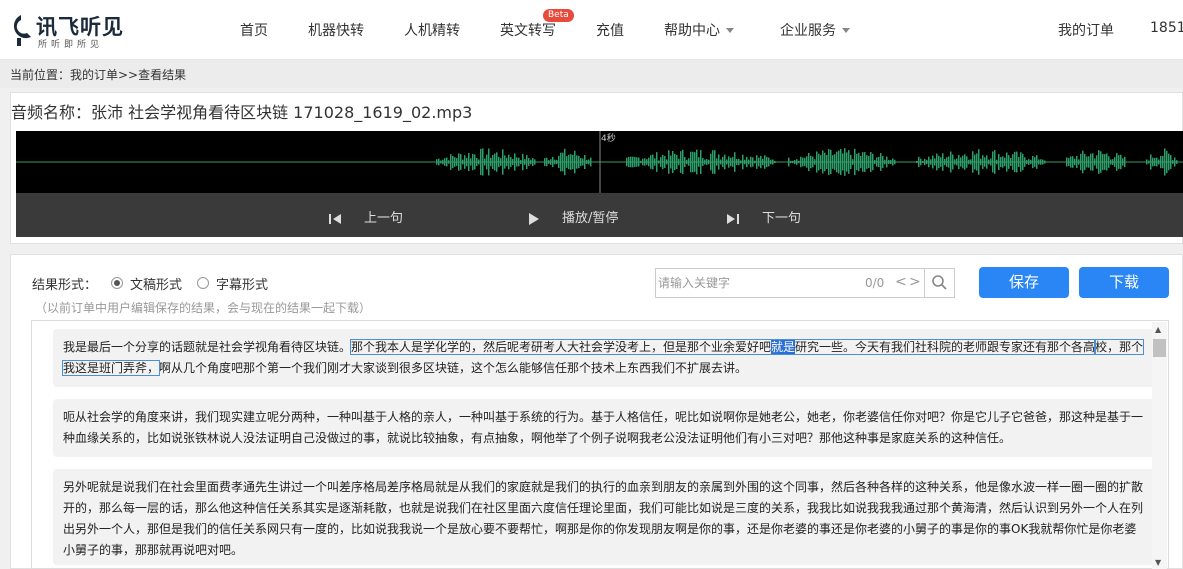 This screenshot has width=1183, height=569. I want to click on logo: 讯飞听见 所听即所见, so click(66, 30).